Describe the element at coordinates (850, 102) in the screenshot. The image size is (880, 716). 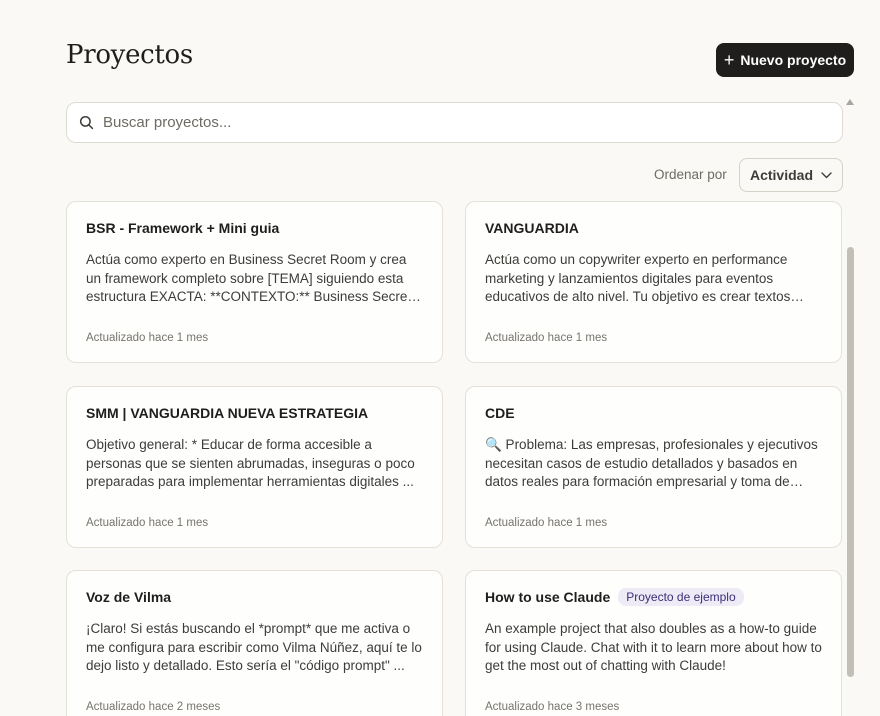
I see `scroll-up-arrow-icon` at that location.